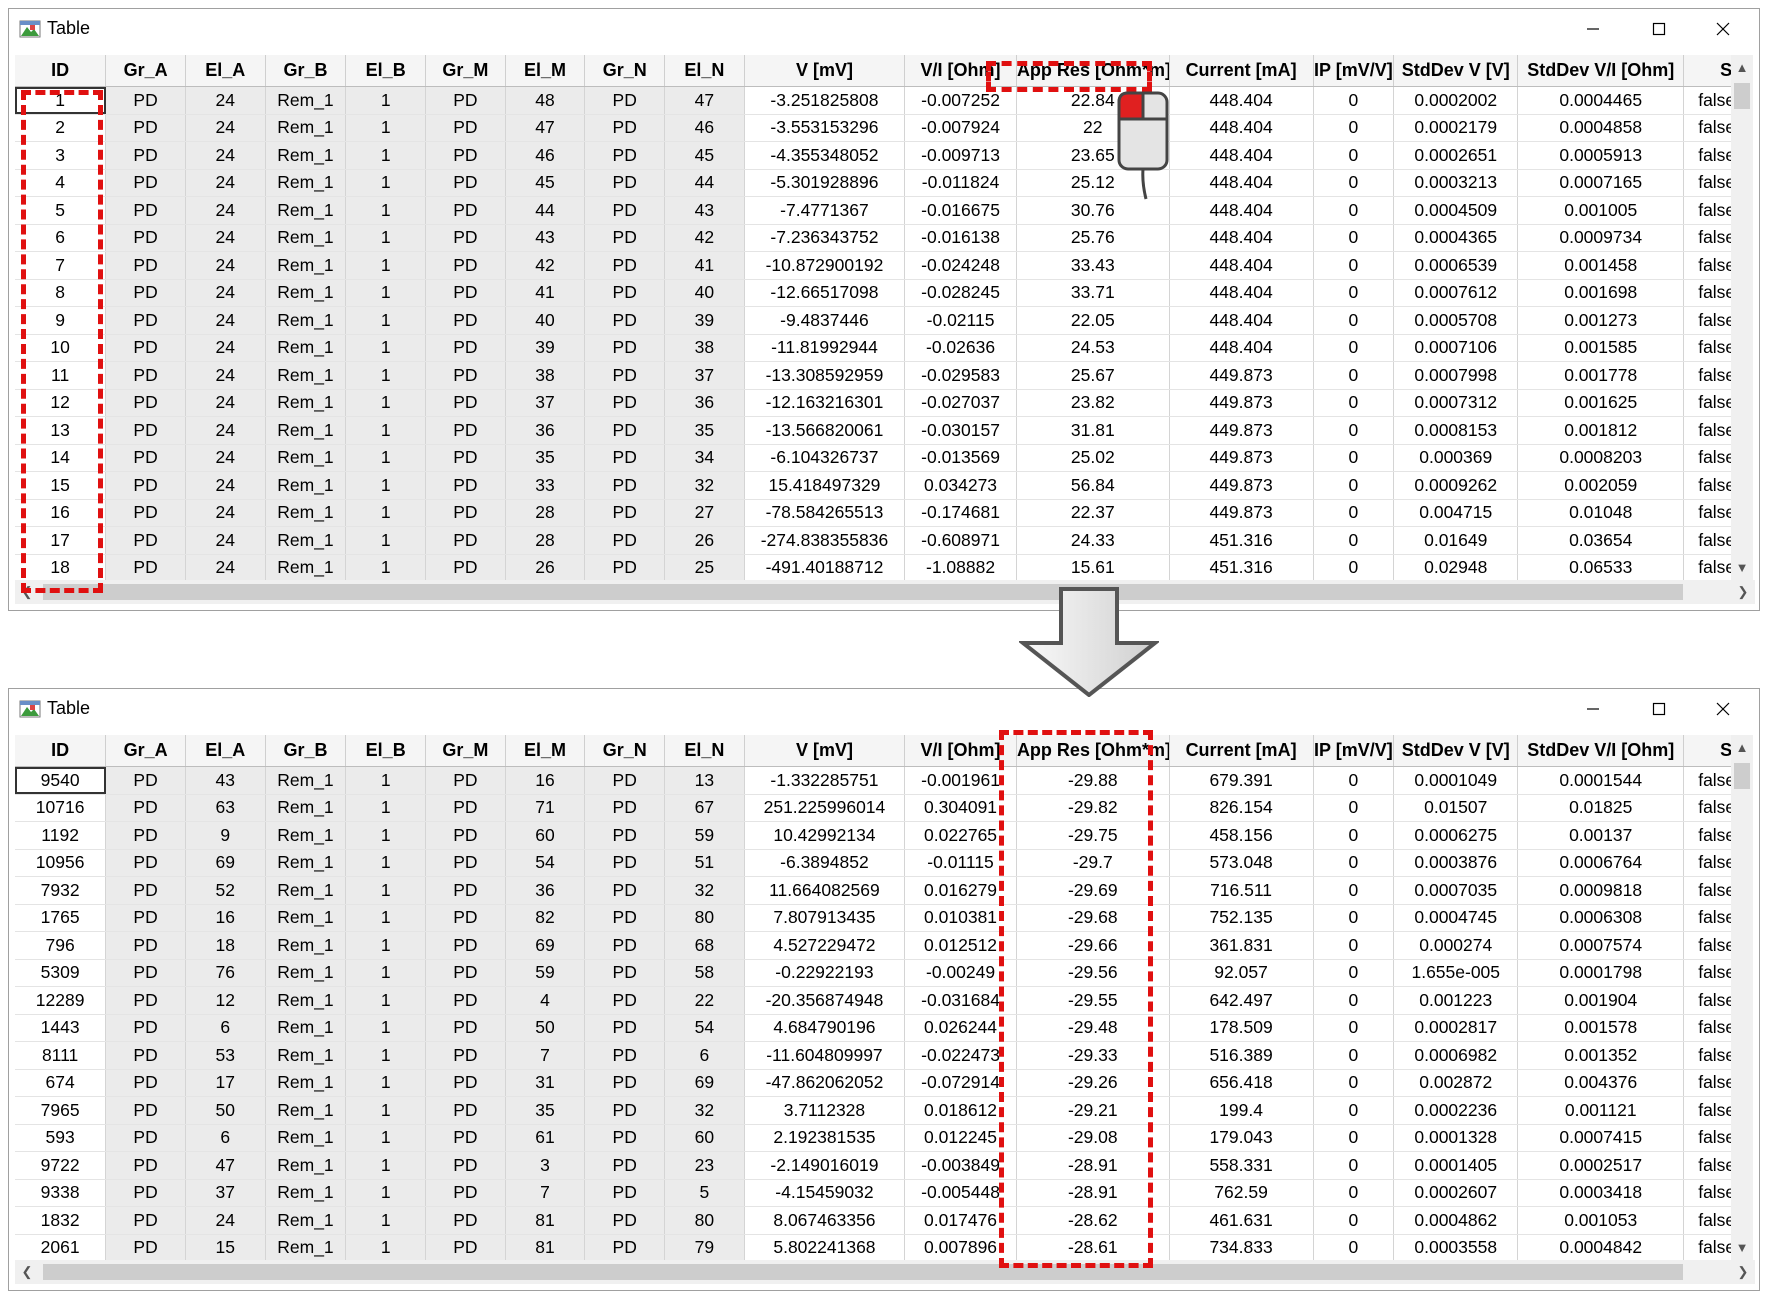  Describe the element at coordinates (1241, 485) in the screenshot. I see `table-cell: 449.873` at that location.